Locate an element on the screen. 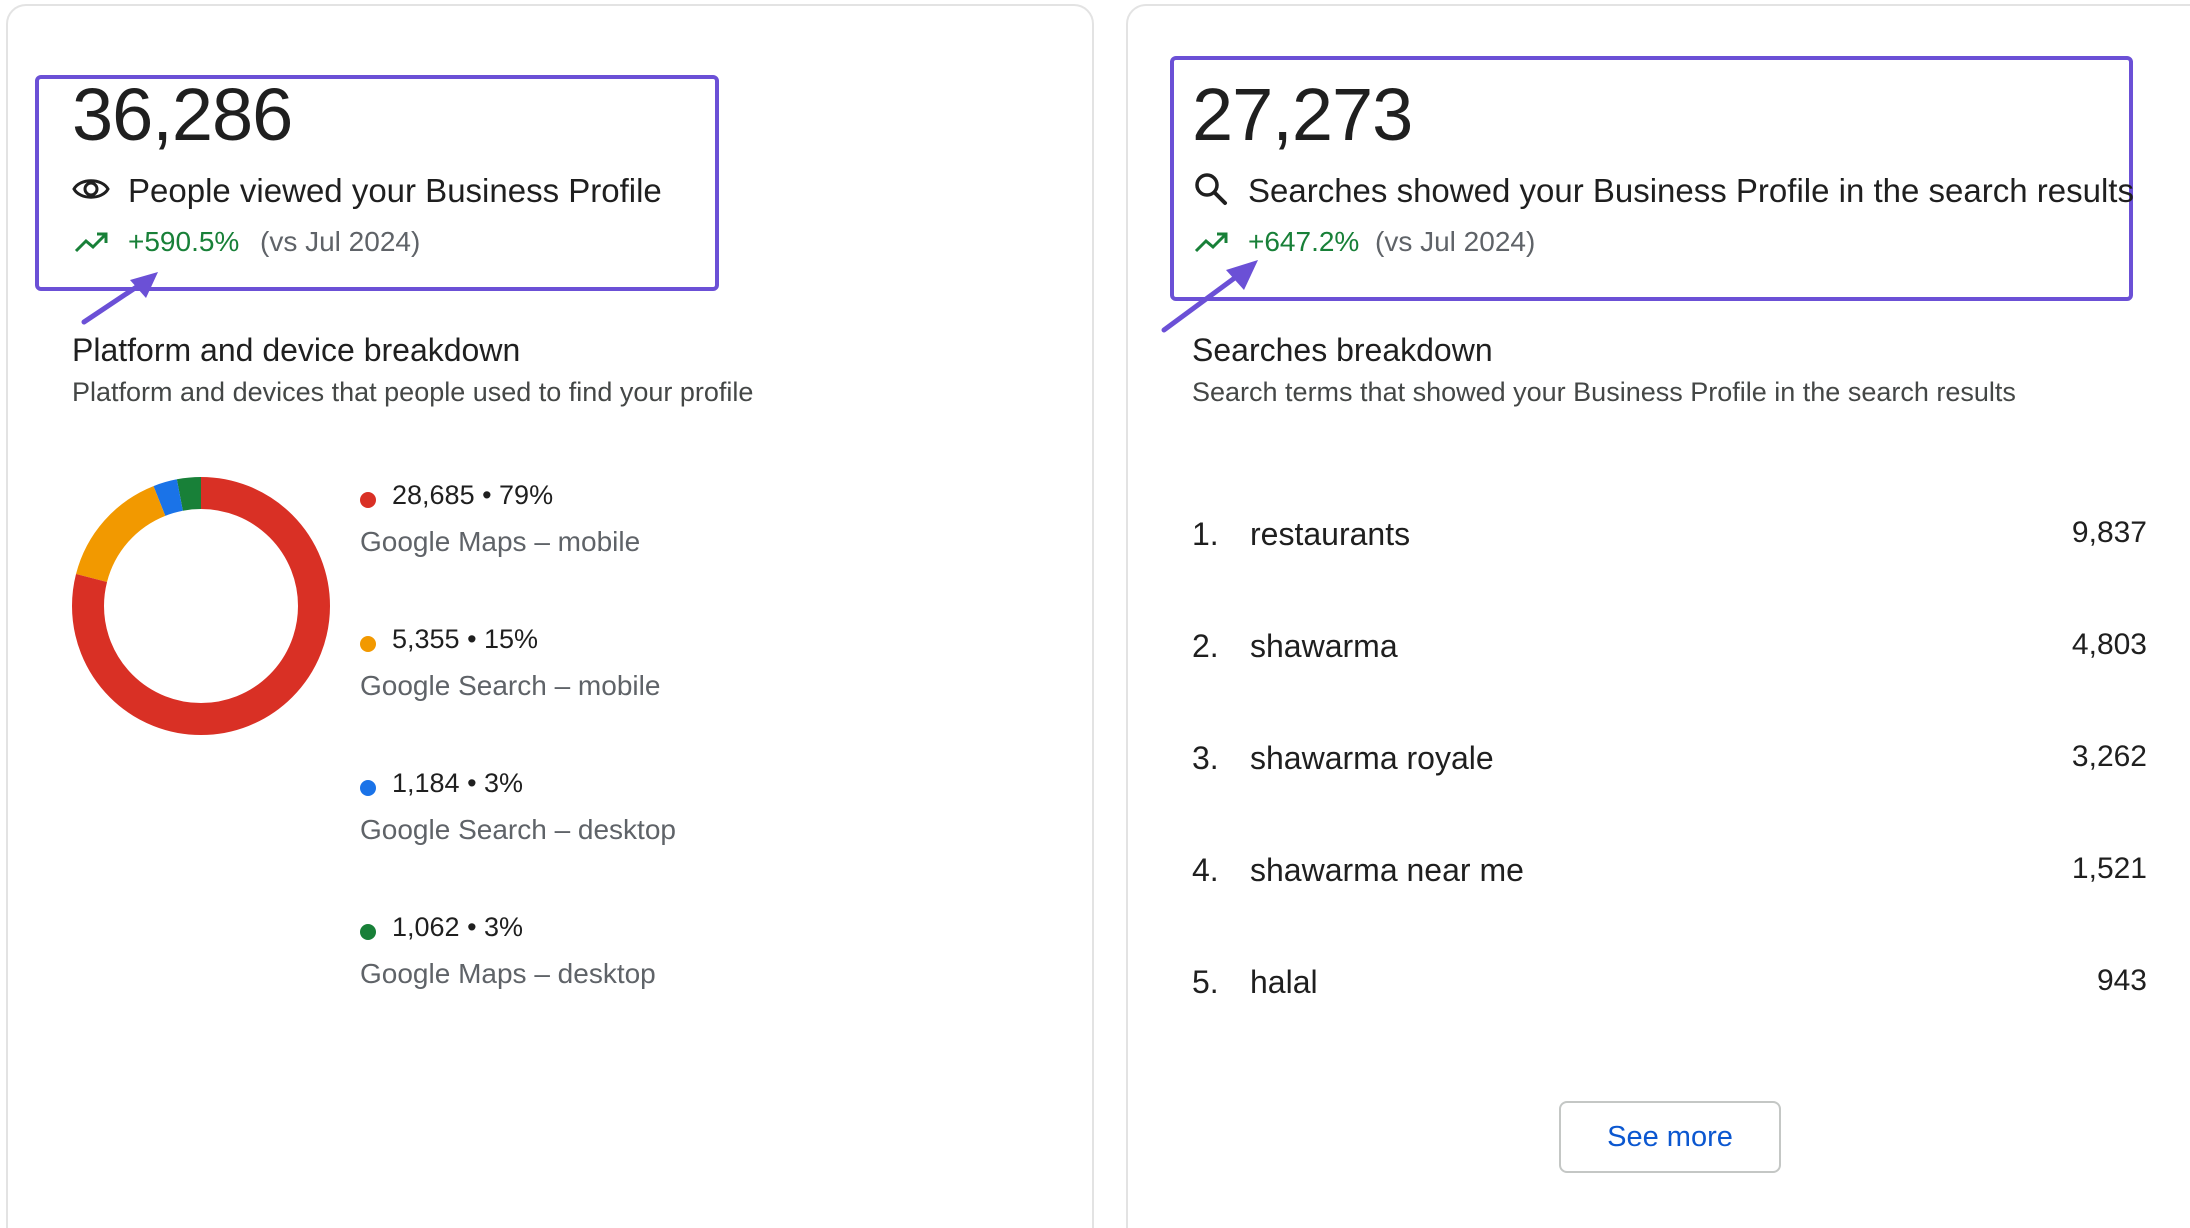  legend-source: Google Search – desktop is located at coordinates (518, 829).